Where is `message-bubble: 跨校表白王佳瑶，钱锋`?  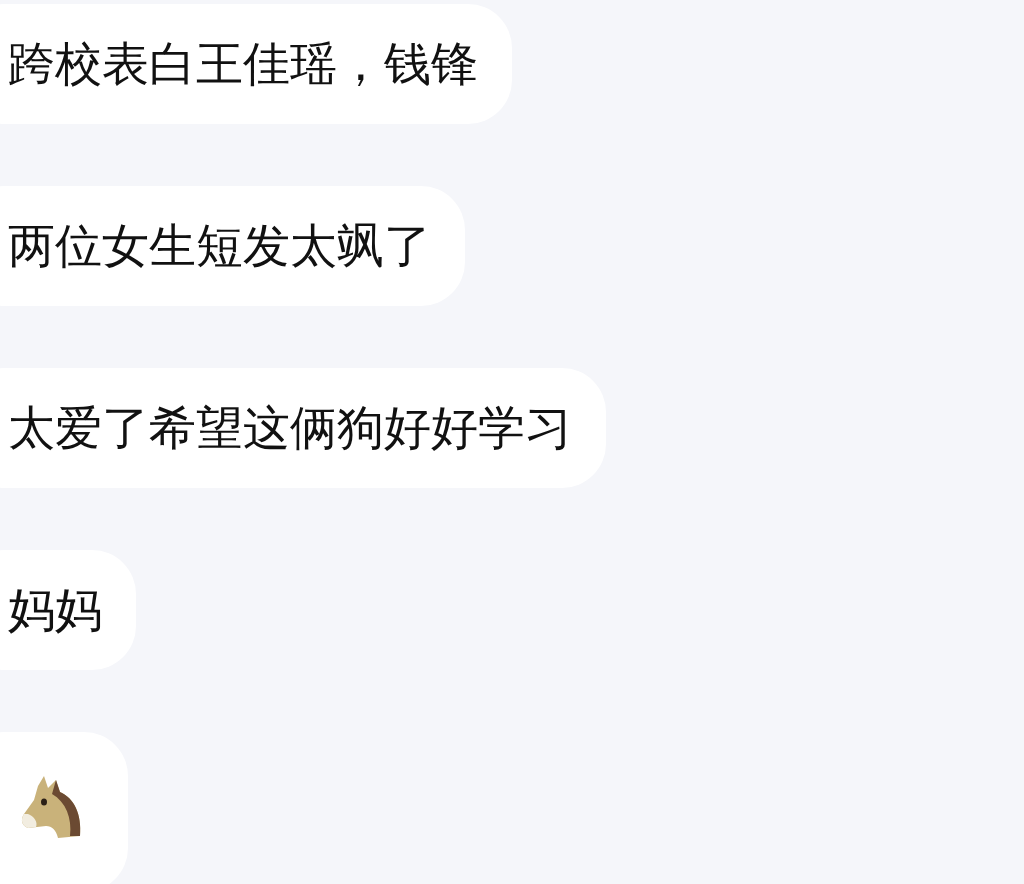
message-bubble: 跨校表白王佳瑶，钱锋 is located at coordinates (256, 64).